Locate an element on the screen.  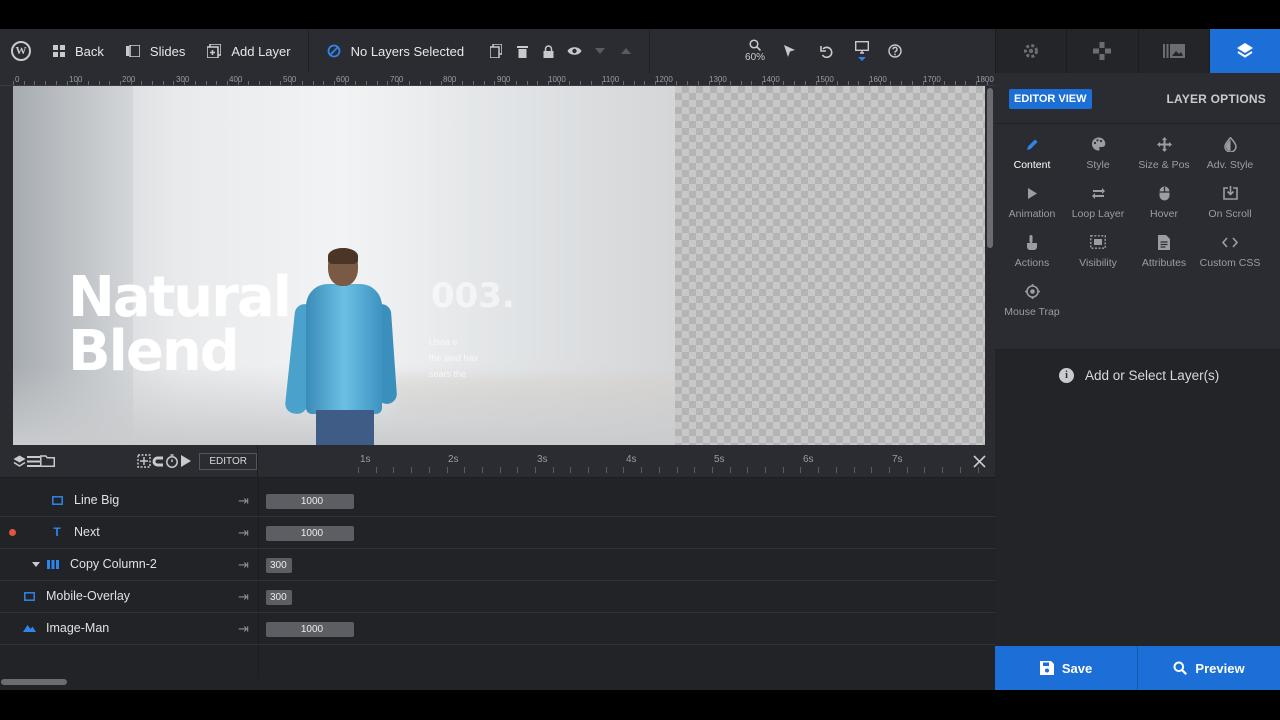
option-size-pos: Size & Pos is located at coordinates (1164, 153).